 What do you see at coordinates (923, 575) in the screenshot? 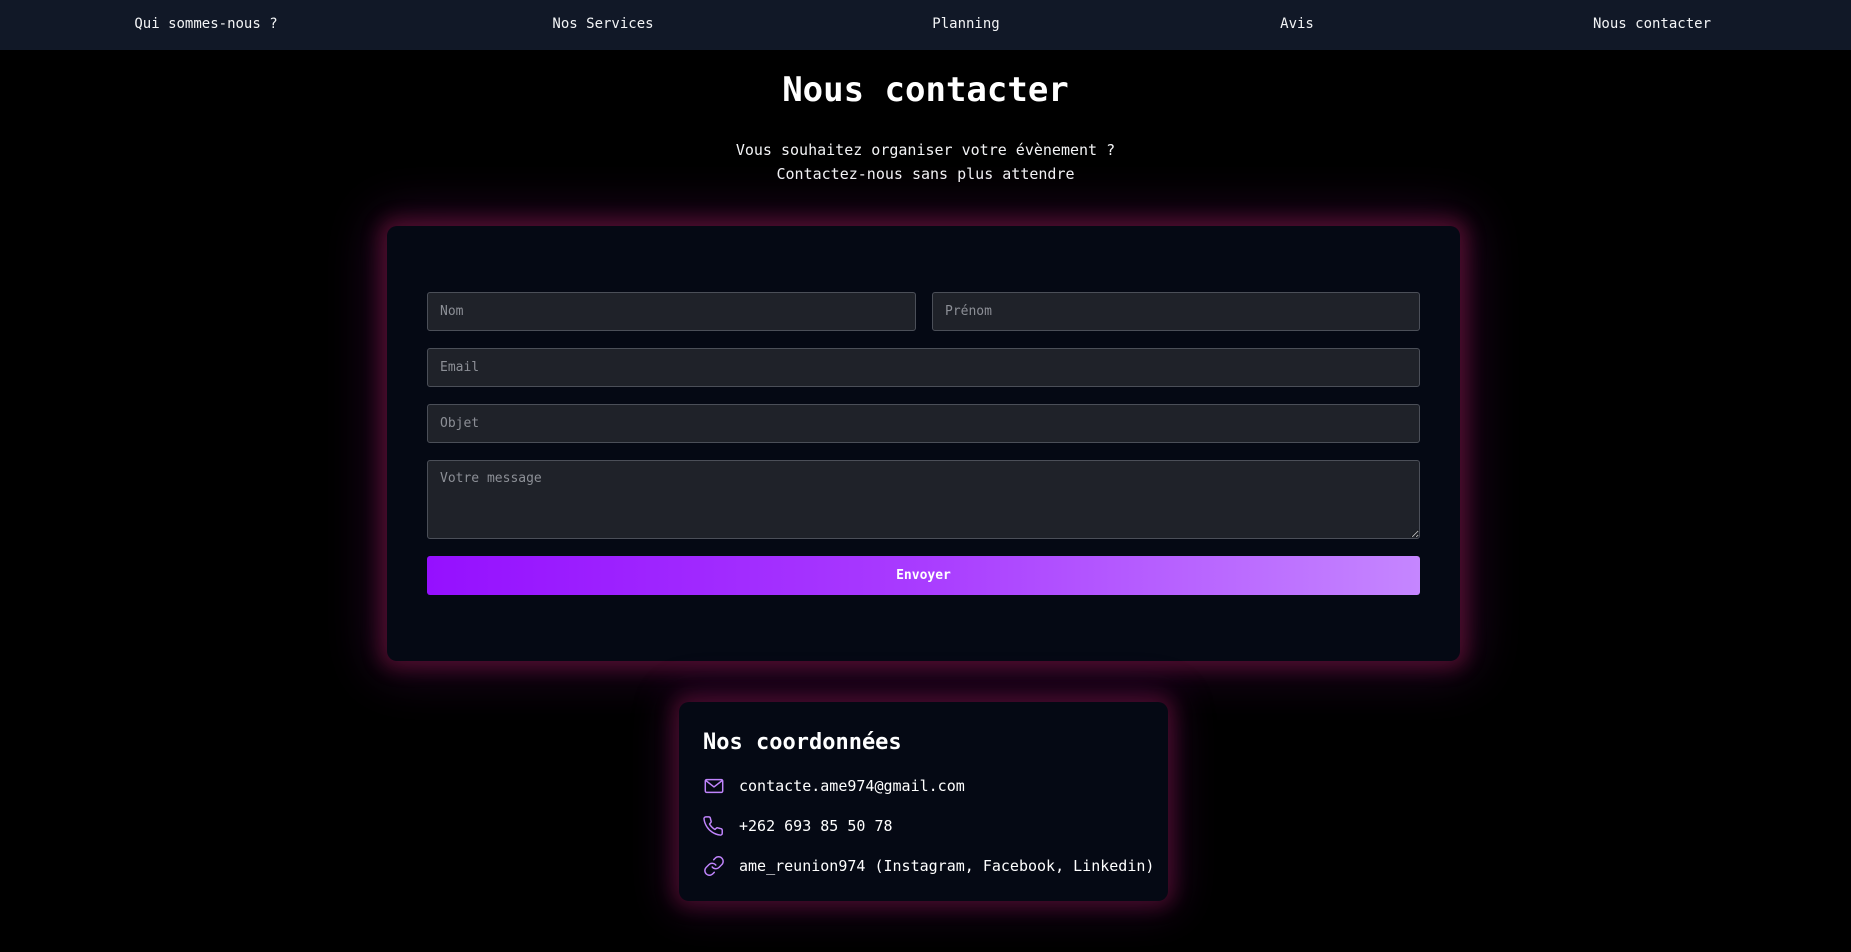
I see `send-button: Envoyer` at bounding box center [923, 575].